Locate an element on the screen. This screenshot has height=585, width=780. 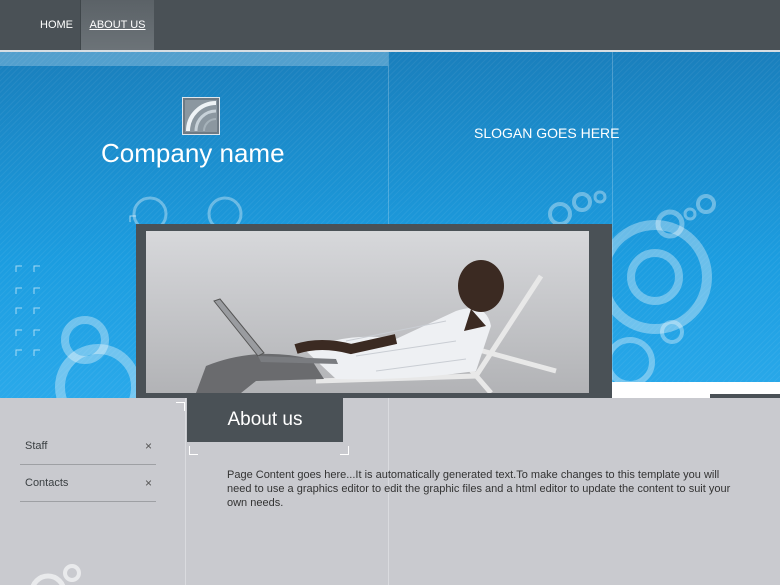
nav-home-link: HOME is located at coordinates (56, 25).